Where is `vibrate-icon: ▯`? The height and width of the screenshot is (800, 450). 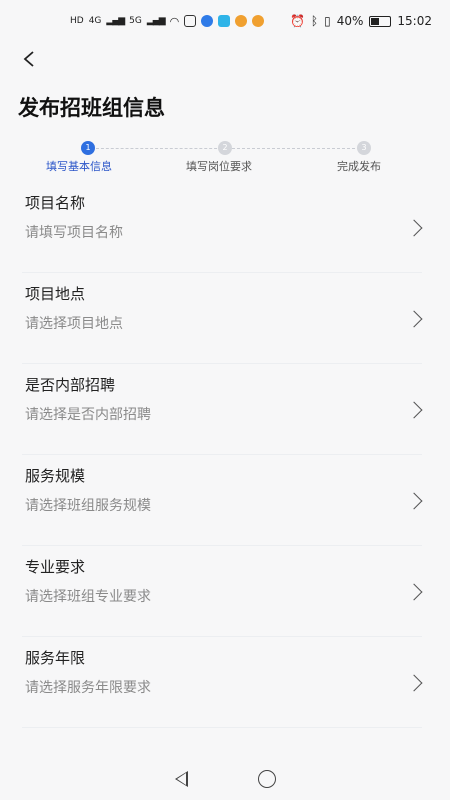
vibrate-icon: ▯ is located at coordinates (327, 21).